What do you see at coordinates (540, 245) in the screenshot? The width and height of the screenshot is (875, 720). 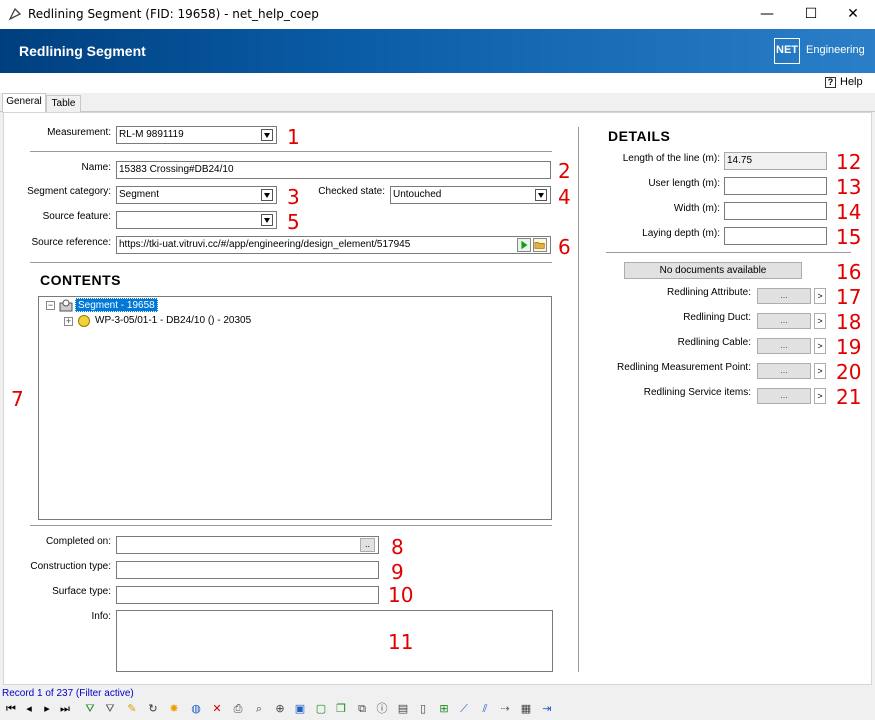 I see `folder-icon` at bounding box center [540, 245].